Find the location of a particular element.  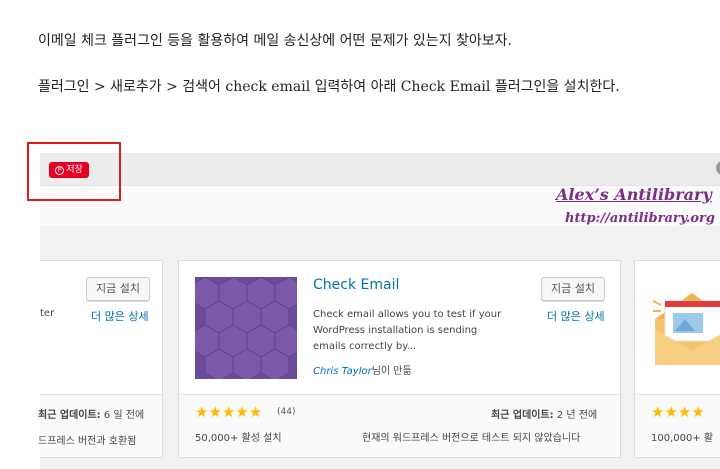

card-footer: 최근 업데이트: 6 일 전에 드프레스 버전과 호환됨 is located at coordinates (100, 425).